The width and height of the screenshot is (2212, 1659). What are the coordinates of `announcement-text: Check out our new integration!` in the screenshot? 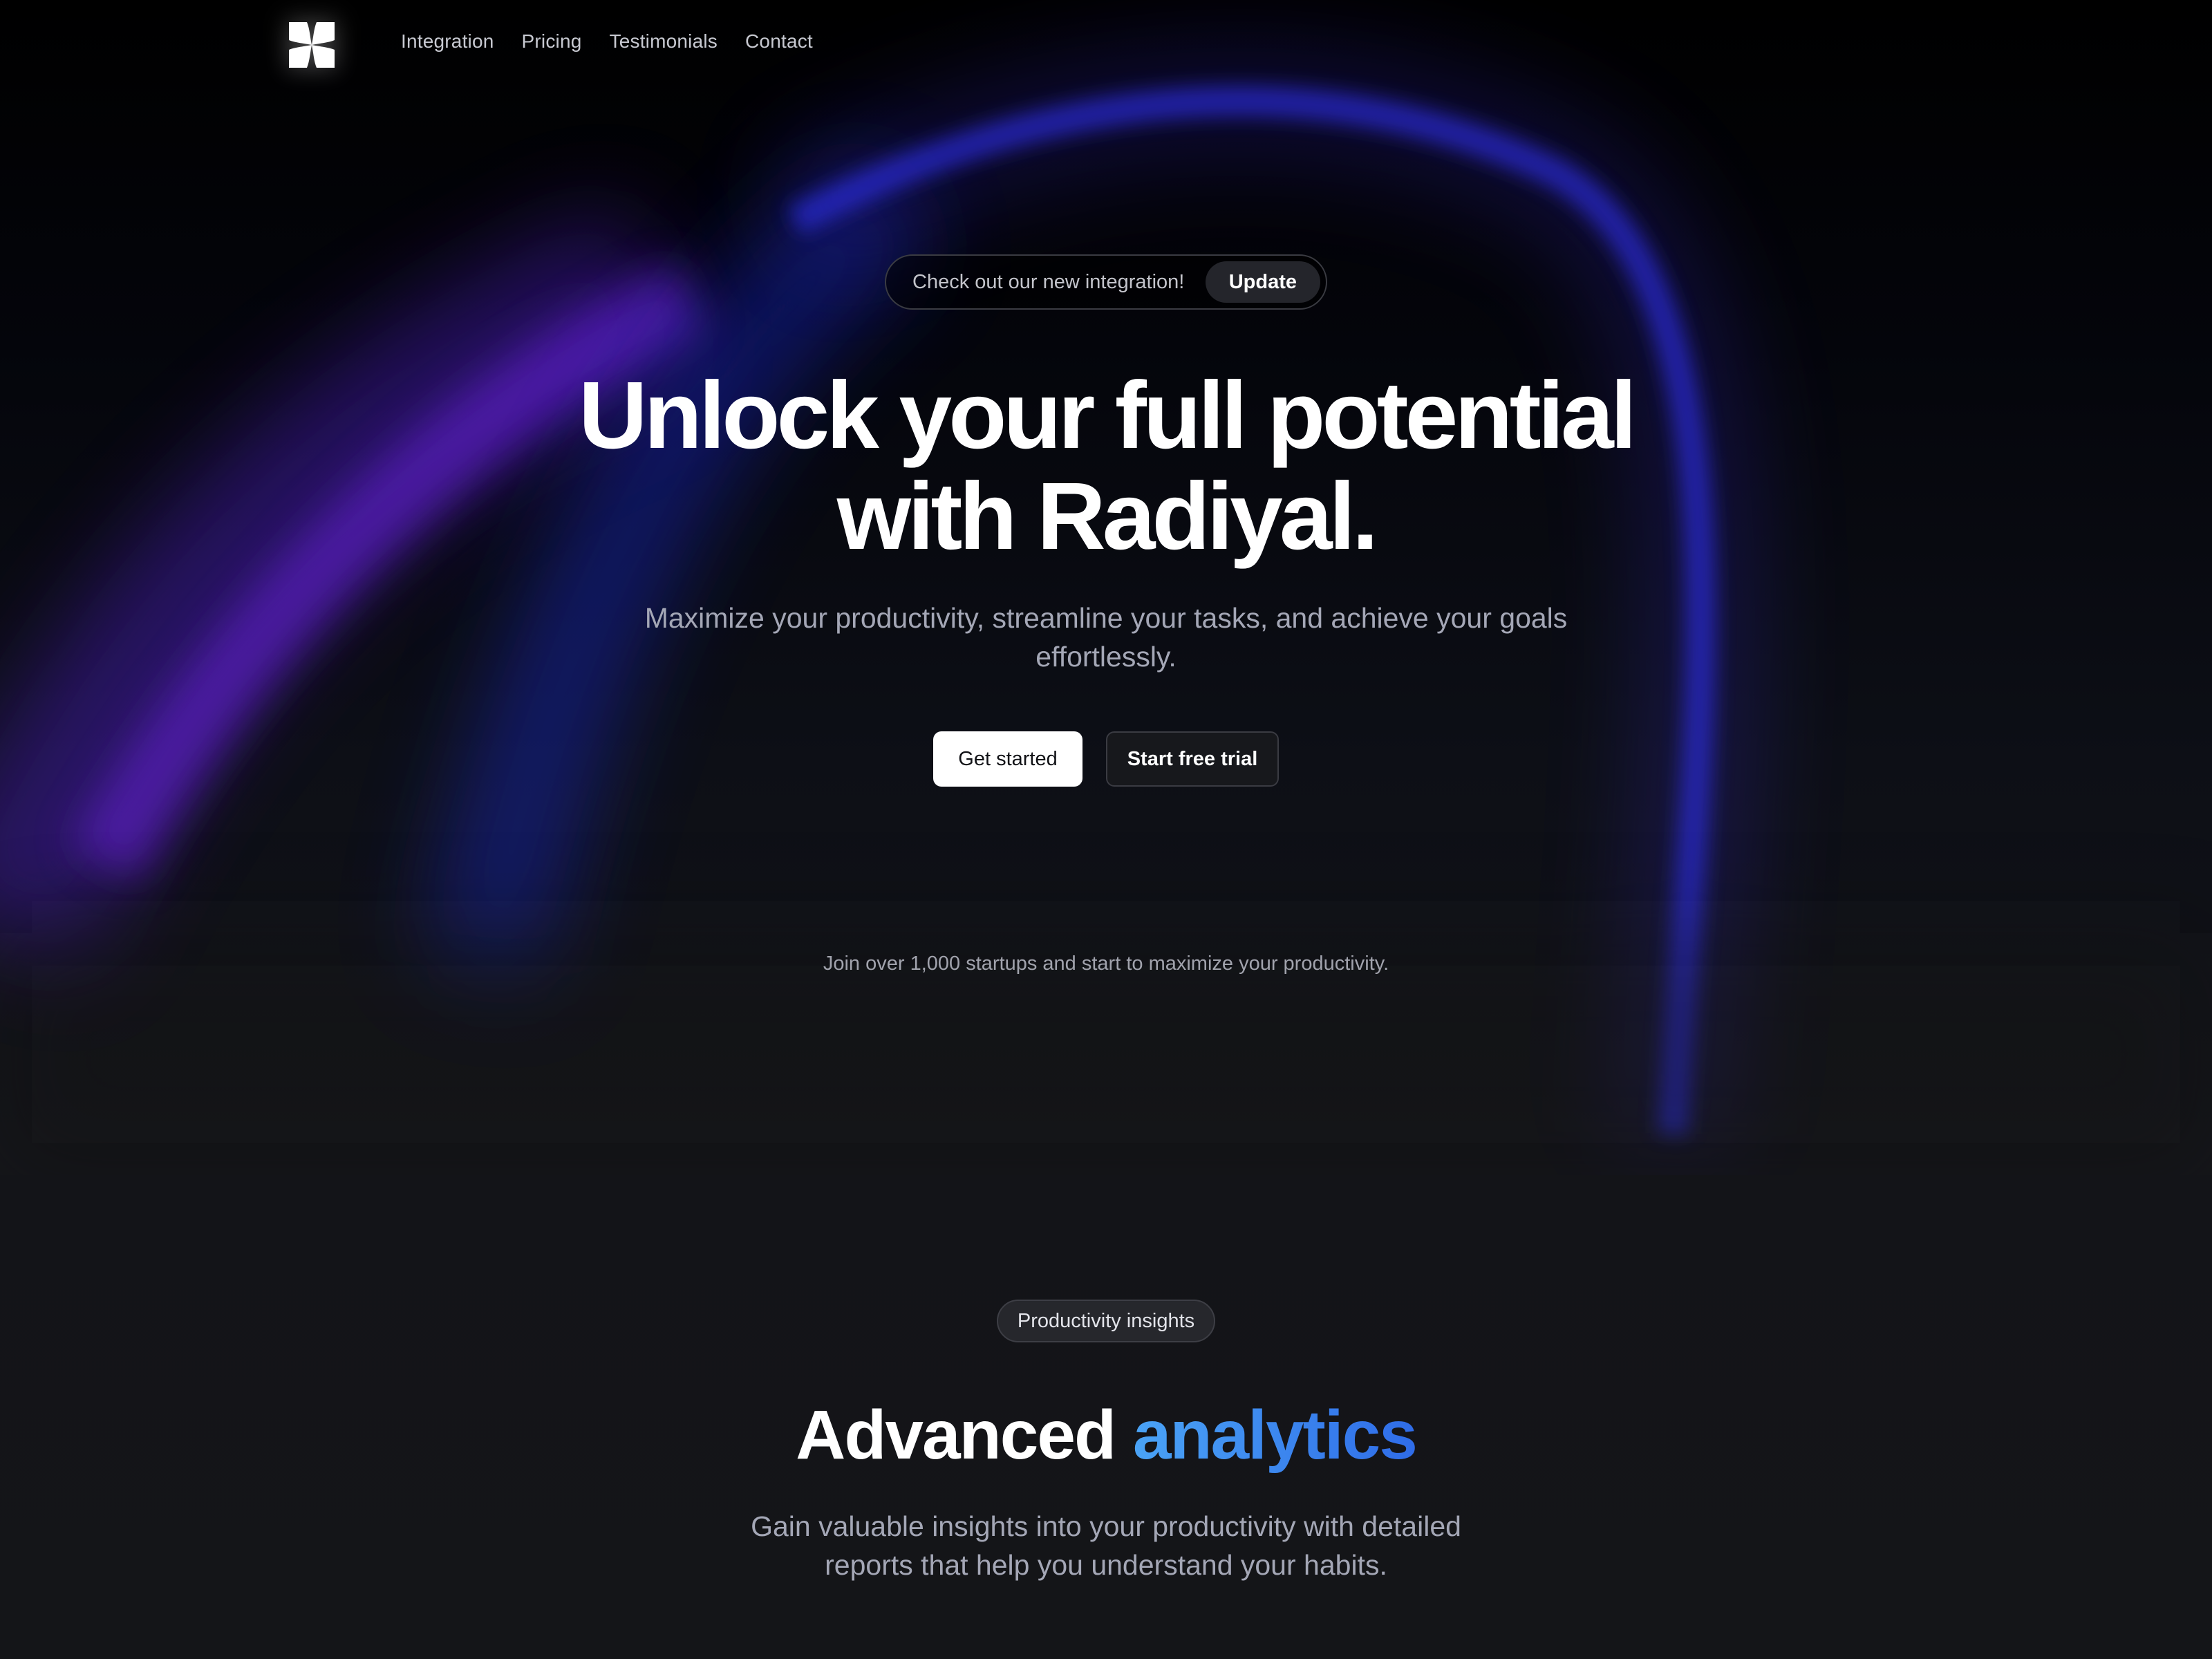 It's located at (1049, 281).